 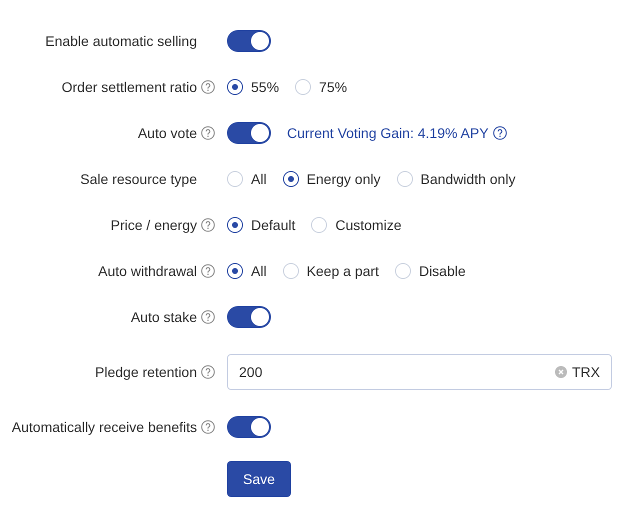 I want to click on option-label: 75%, so click(x=333, y=87).